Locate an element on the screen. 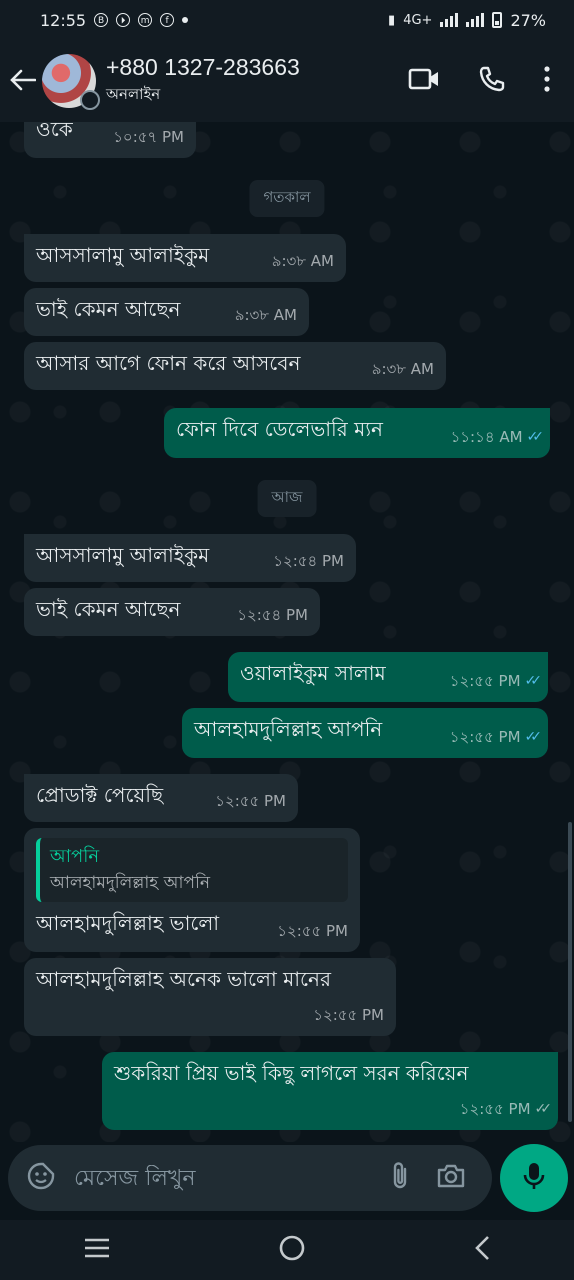  message-incoming: আলহামদুলিল্লাহ অনেক ভালো মানের ১২:৫৫ PM is located at coordinates (210, 997).